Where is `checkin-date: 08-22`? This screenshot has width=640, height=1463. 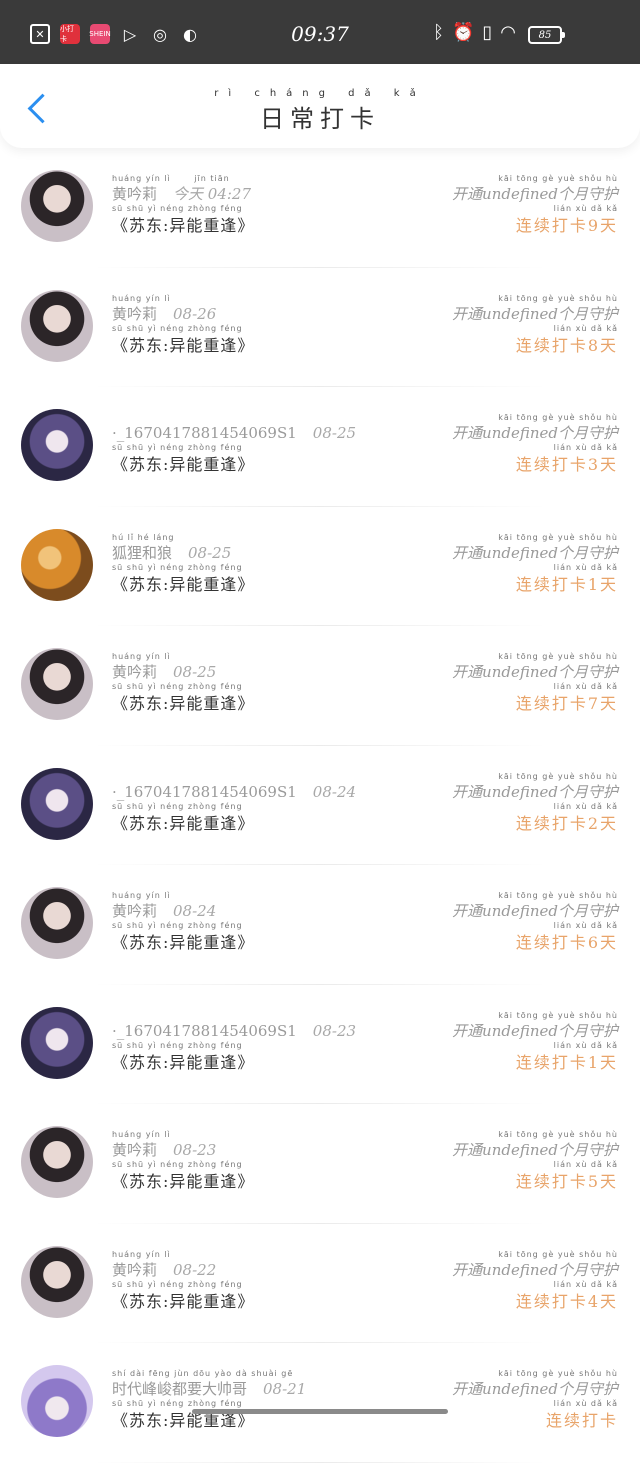 checkin-date: 08-22 is located at coordinates (194, 1270).